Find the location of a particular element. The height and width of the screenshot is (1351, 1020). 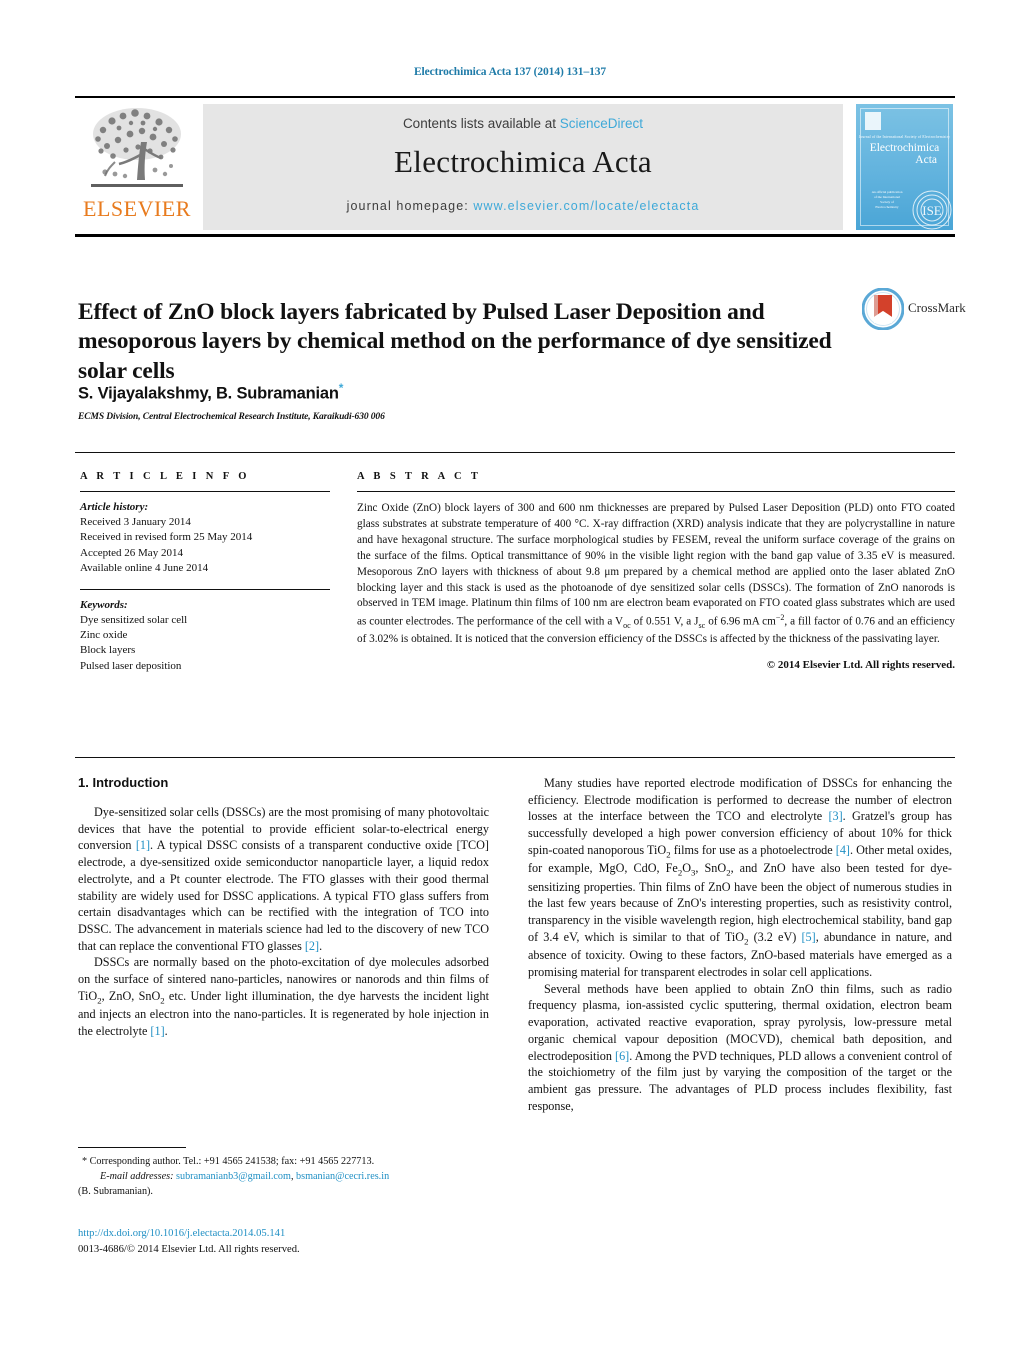

journal-name: Electrochimica Acta is located at coordinates (523, 161).